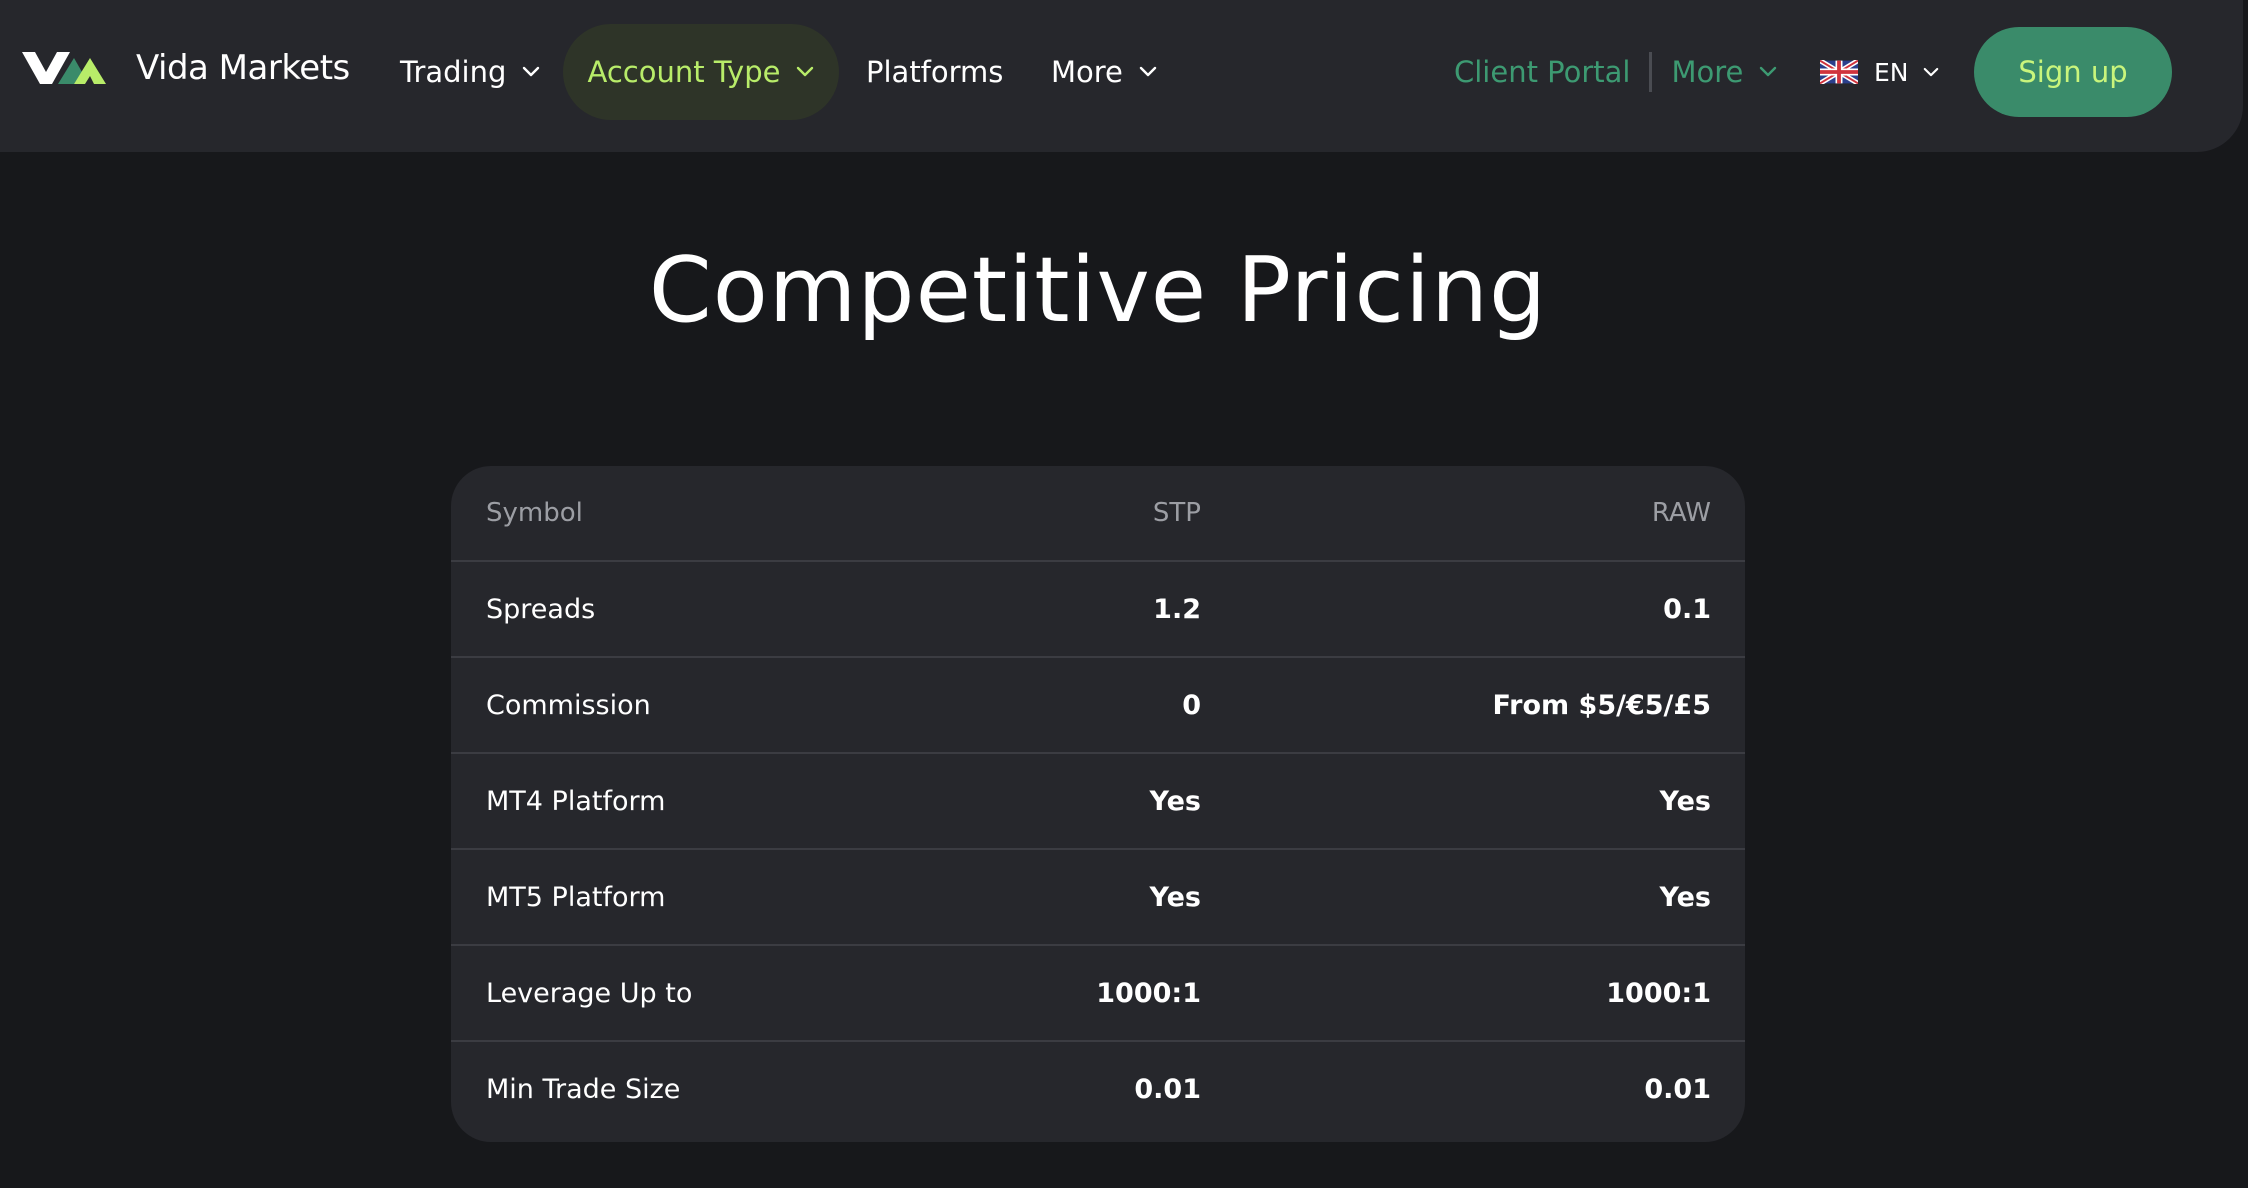  Describe the element at coordinates (1191, 705) in the screenshot. I see `stp-value: 0` at that location.